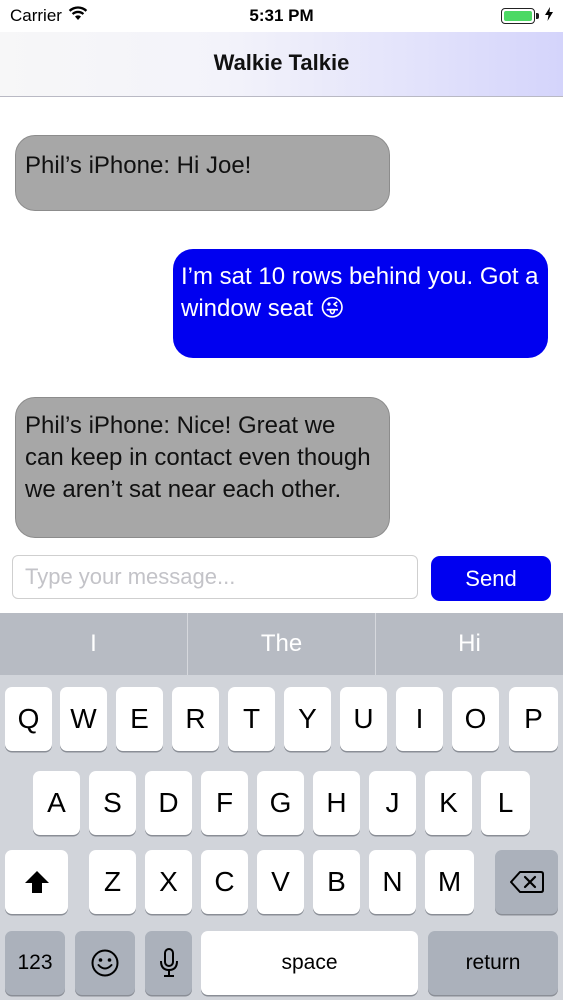  I want to click on key-k: K, so click(448, 803).